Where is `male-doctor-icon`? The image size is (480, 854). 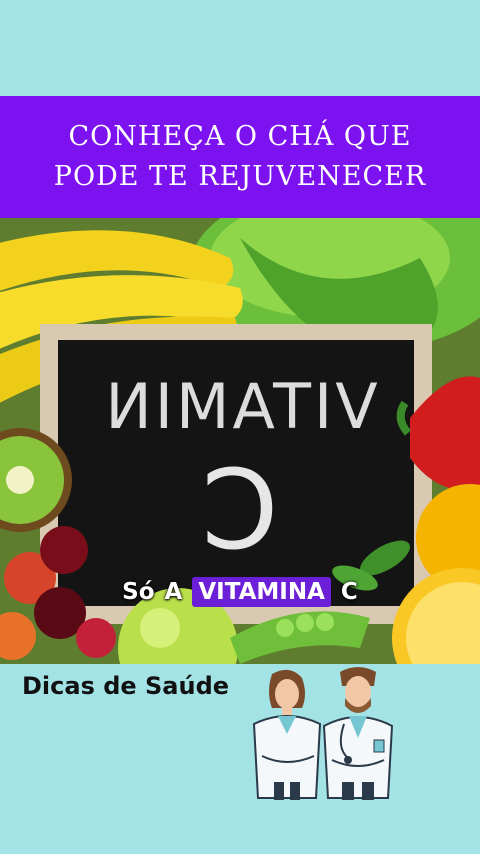 male-doctor-icon is located at coordinates (358, 733).